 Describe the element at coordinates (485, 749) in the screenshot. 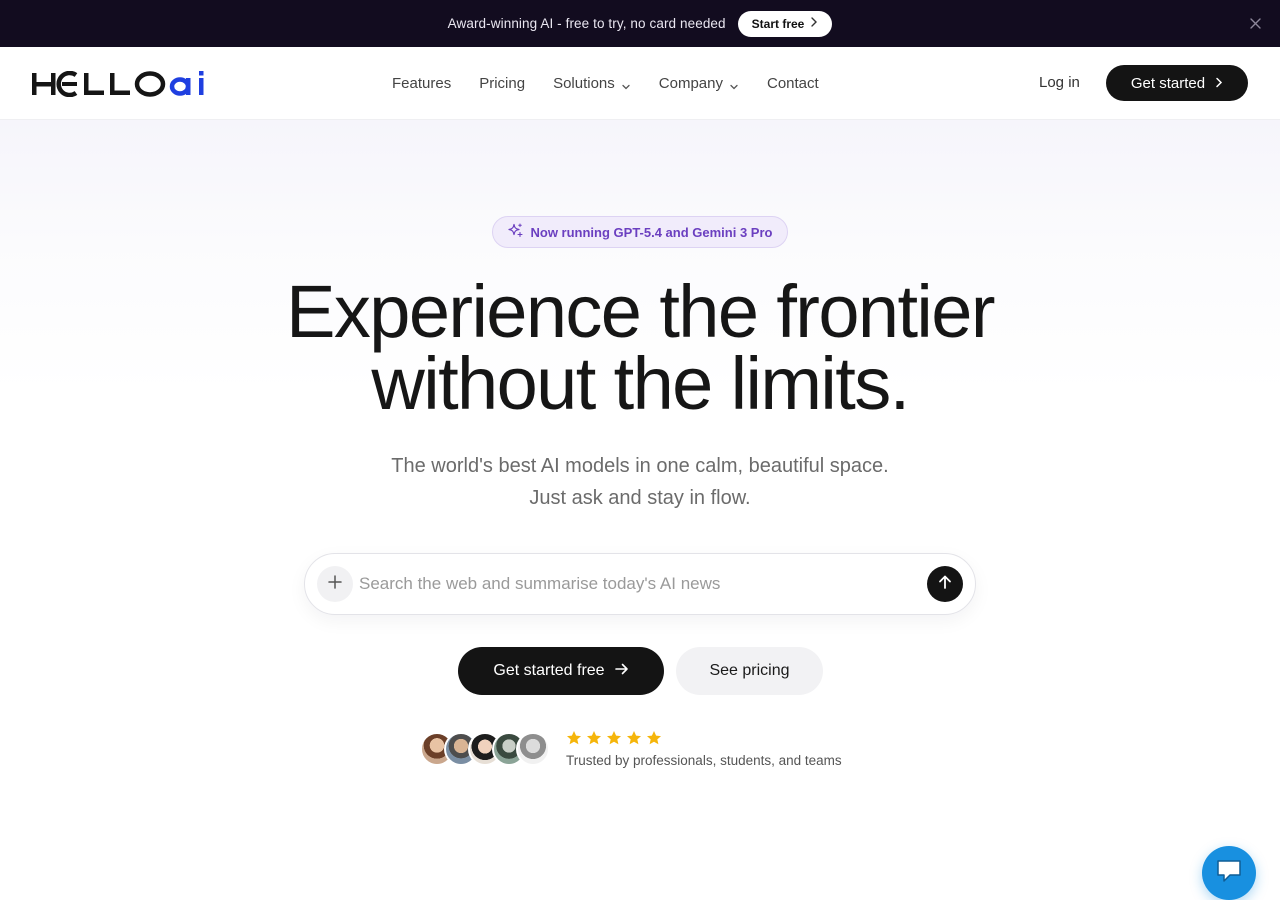

I see `avatar-stack` at that location.